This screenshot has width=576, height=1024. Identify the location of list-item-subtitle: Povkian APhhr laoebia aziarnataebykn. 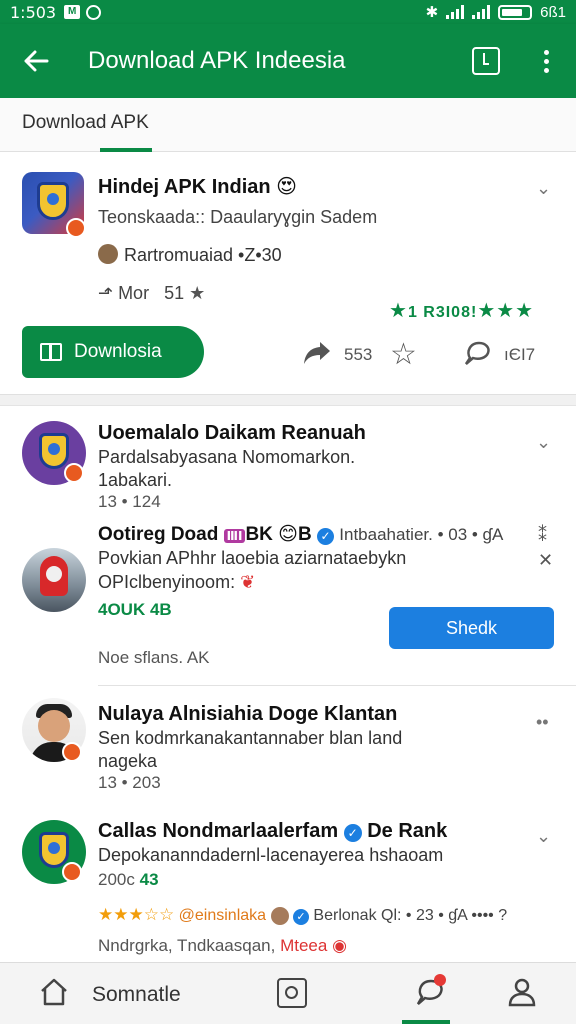
(252, 558).